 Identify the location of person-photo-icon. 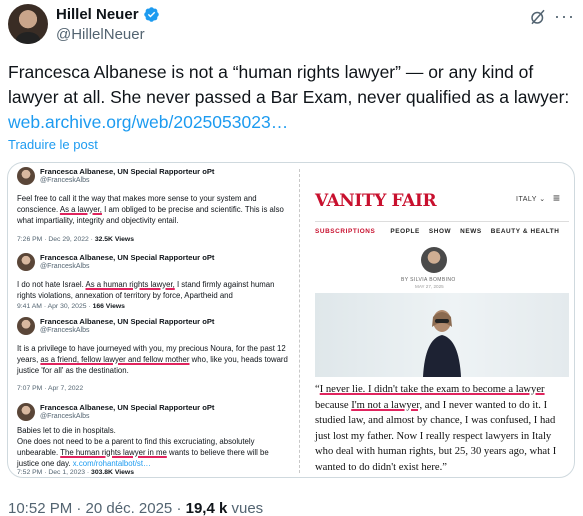
(442, 343).